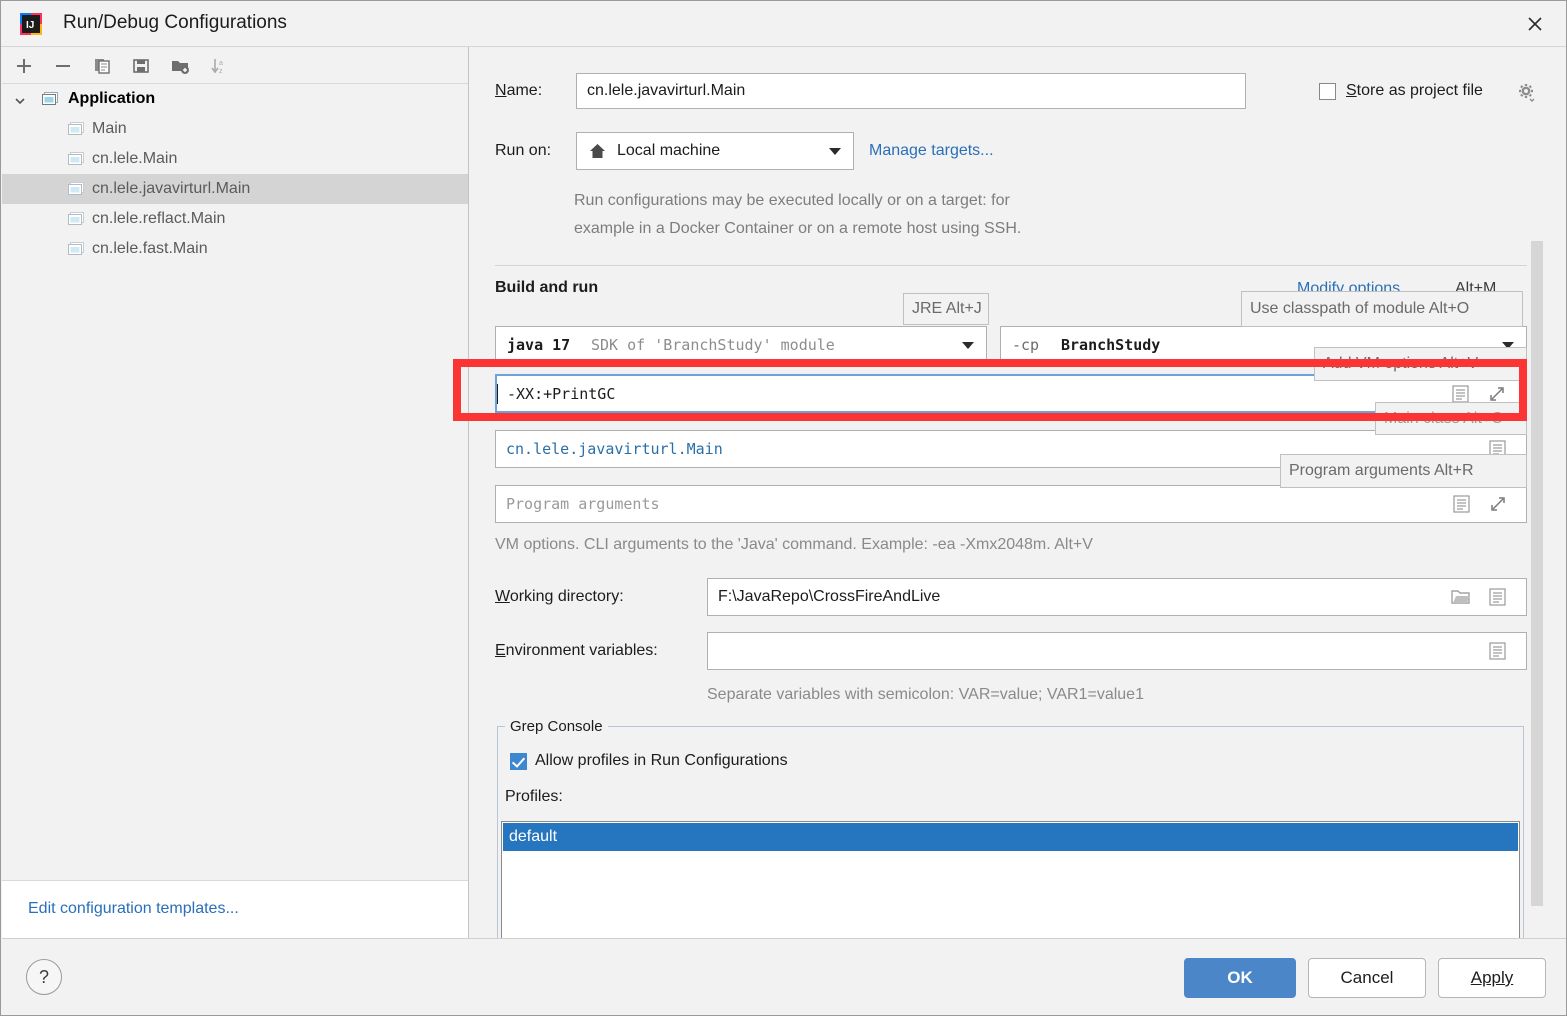  I want to click on add-vm-options-tooltip-text: Add VM options Alt+V, so click(1401, 363).